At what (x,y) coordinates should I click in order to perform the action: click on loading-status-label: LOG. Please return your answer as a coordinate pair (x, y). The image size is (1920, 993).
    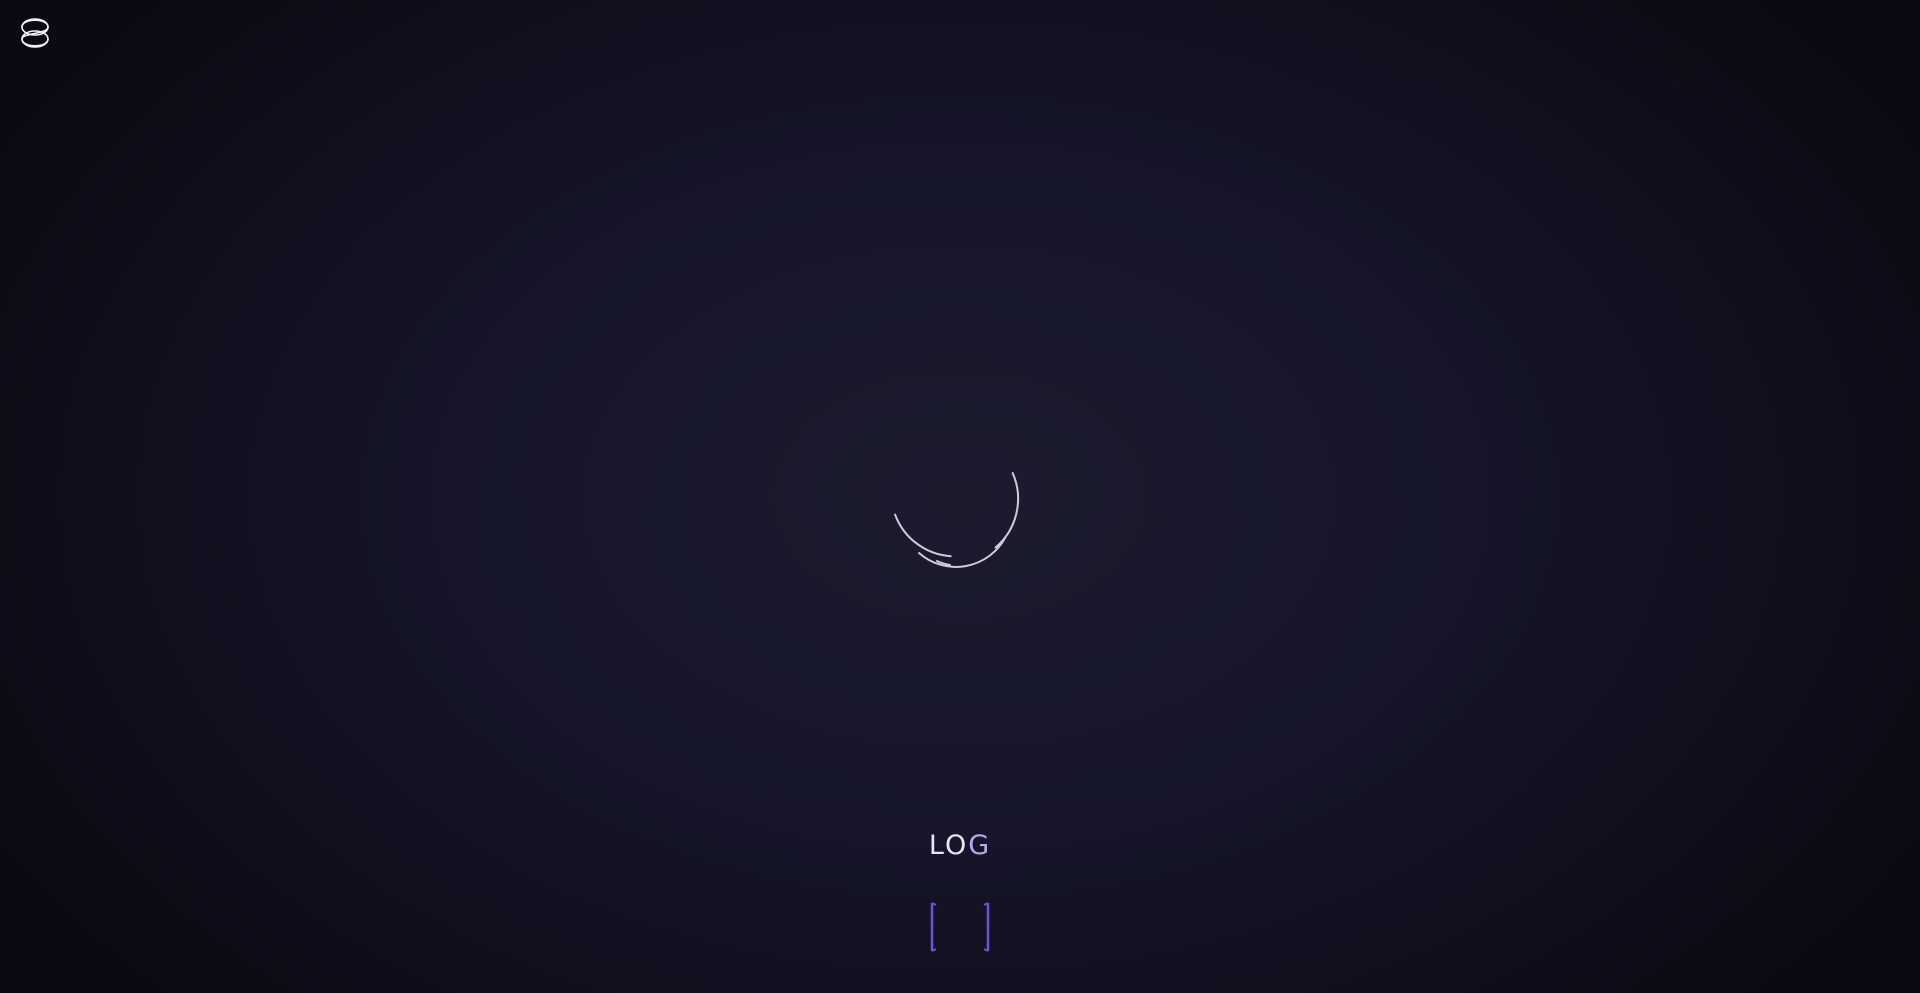
    Looking at the image, I should click on (960, 846).